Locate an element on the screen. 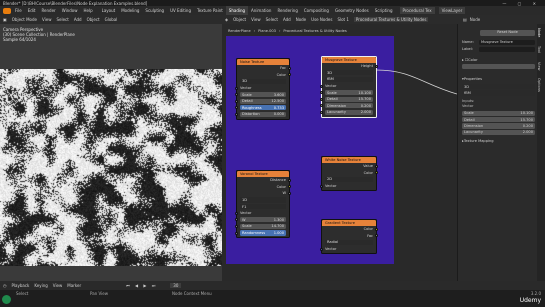  scene-selector: Procedural Tex is located at coordinates (417, 10).